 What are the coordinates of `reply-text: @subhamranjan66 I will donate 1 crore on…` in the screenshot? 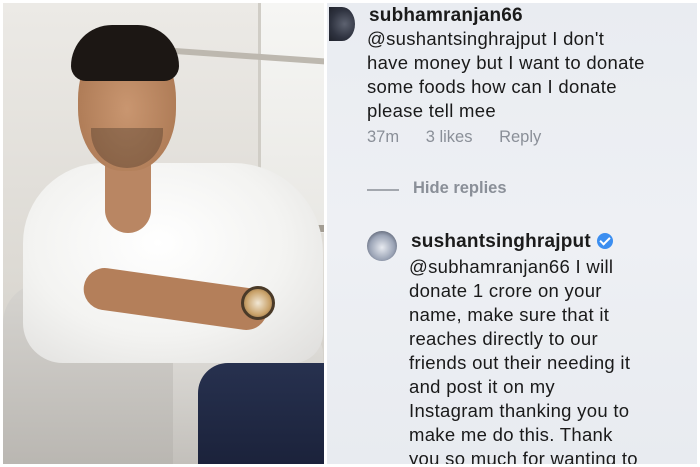 It's located at (523, 360).